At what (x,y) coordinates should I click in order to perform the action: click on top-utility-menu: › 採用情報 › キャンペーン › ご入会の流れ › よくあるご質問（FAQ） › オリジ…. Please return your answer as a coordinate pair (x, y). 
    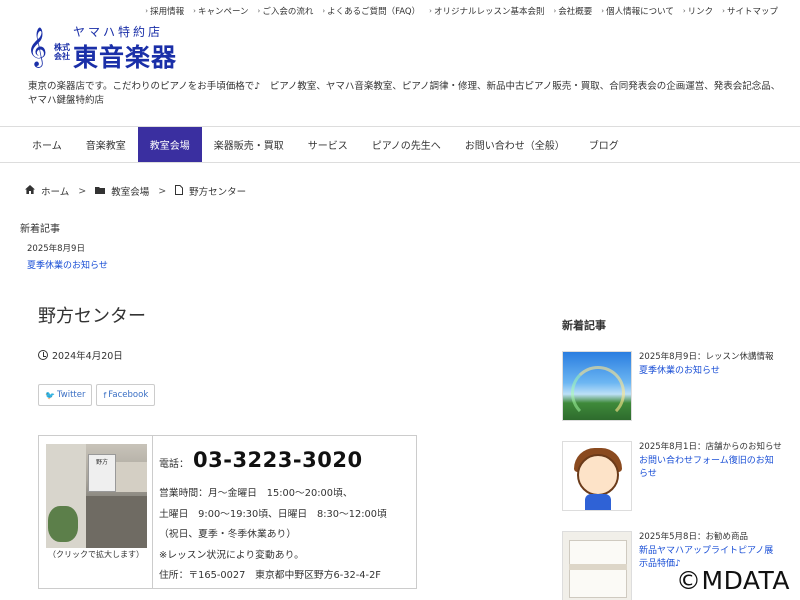
    Looking at the image, I should click on (461, 11).